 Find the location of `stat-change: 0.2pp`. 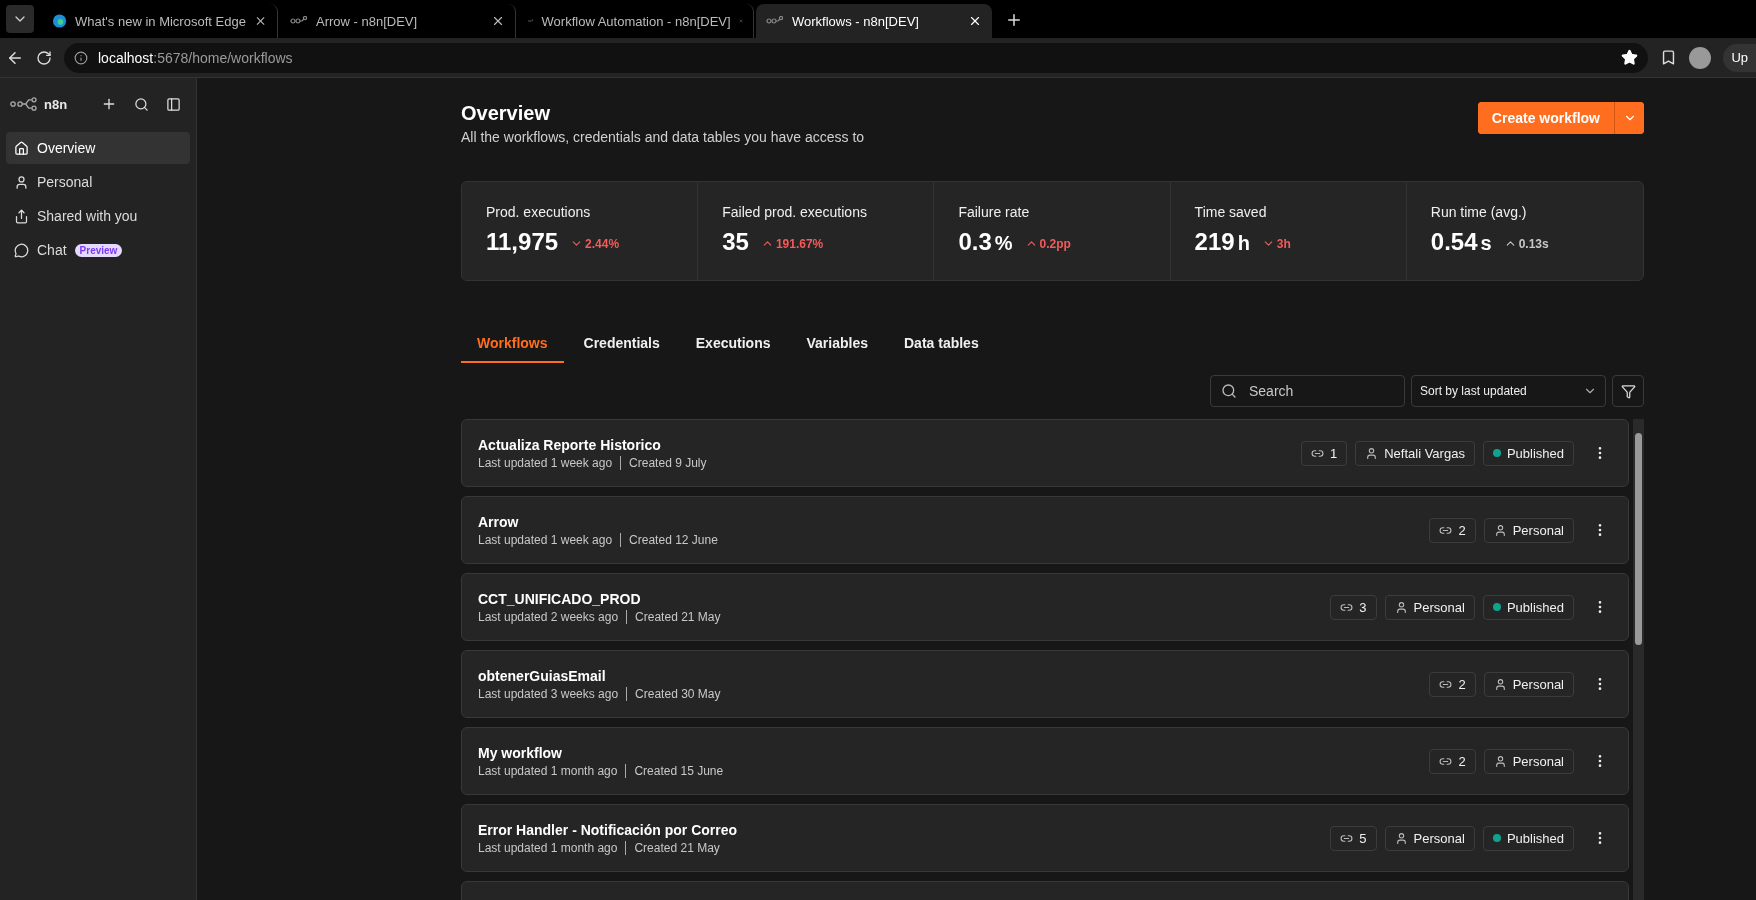

stat-change: 0.2pp is located at coordinates (1047, 243).